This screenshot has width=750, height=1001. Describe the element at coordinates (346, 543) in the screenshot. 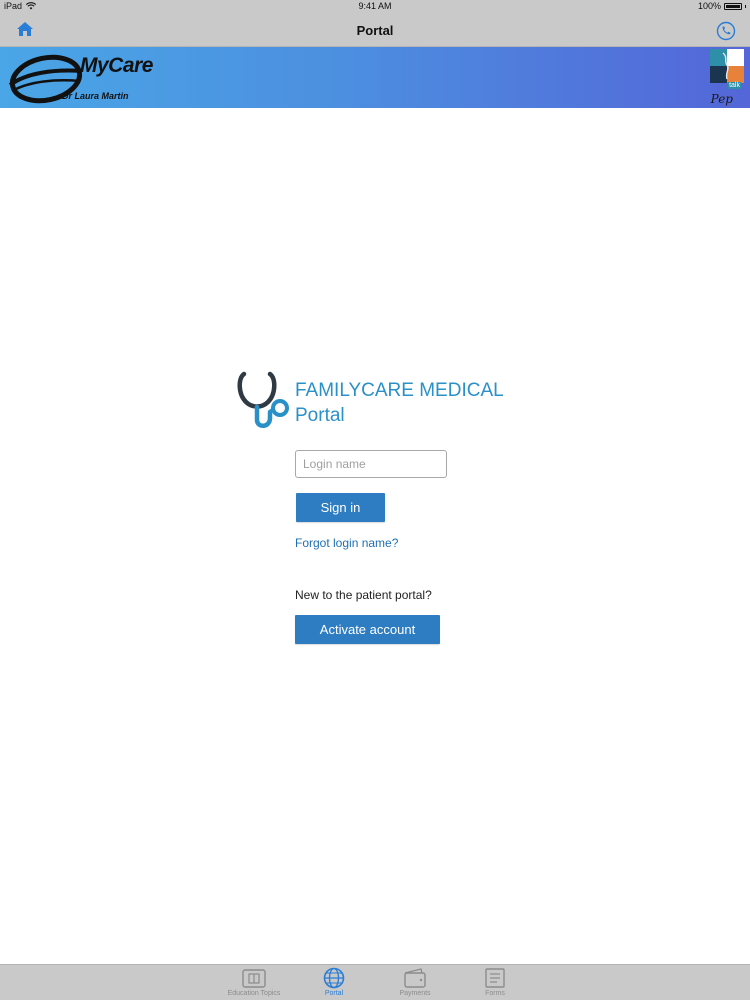

I see `forgot-login-link: Forgot login name?` at that location.